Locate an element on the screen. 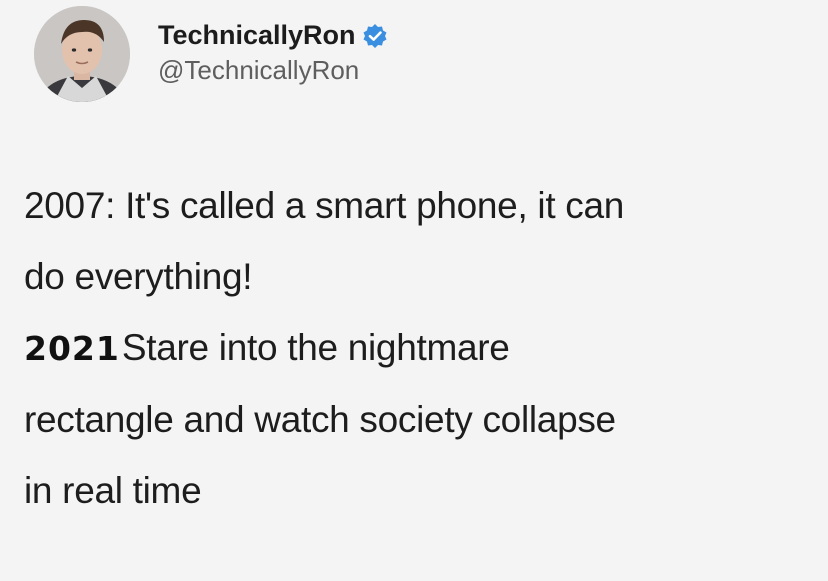 The width and height of the screenshot is (828, 581). tweet-header: TechnicallyRon @TechnicallyRon is located at coordinates (211, 54).